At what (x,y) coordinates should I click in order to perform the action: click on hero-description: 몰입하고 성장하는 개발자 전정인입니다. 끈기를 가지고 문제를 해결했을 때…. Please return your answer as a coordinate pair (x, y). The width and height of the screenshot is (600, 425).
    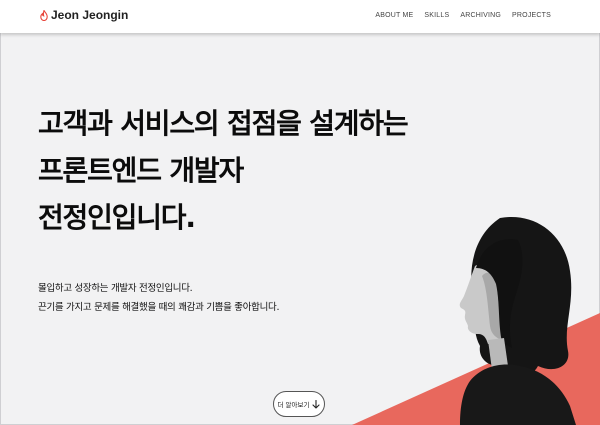
    Looking at the image, I should click on (159, 298).